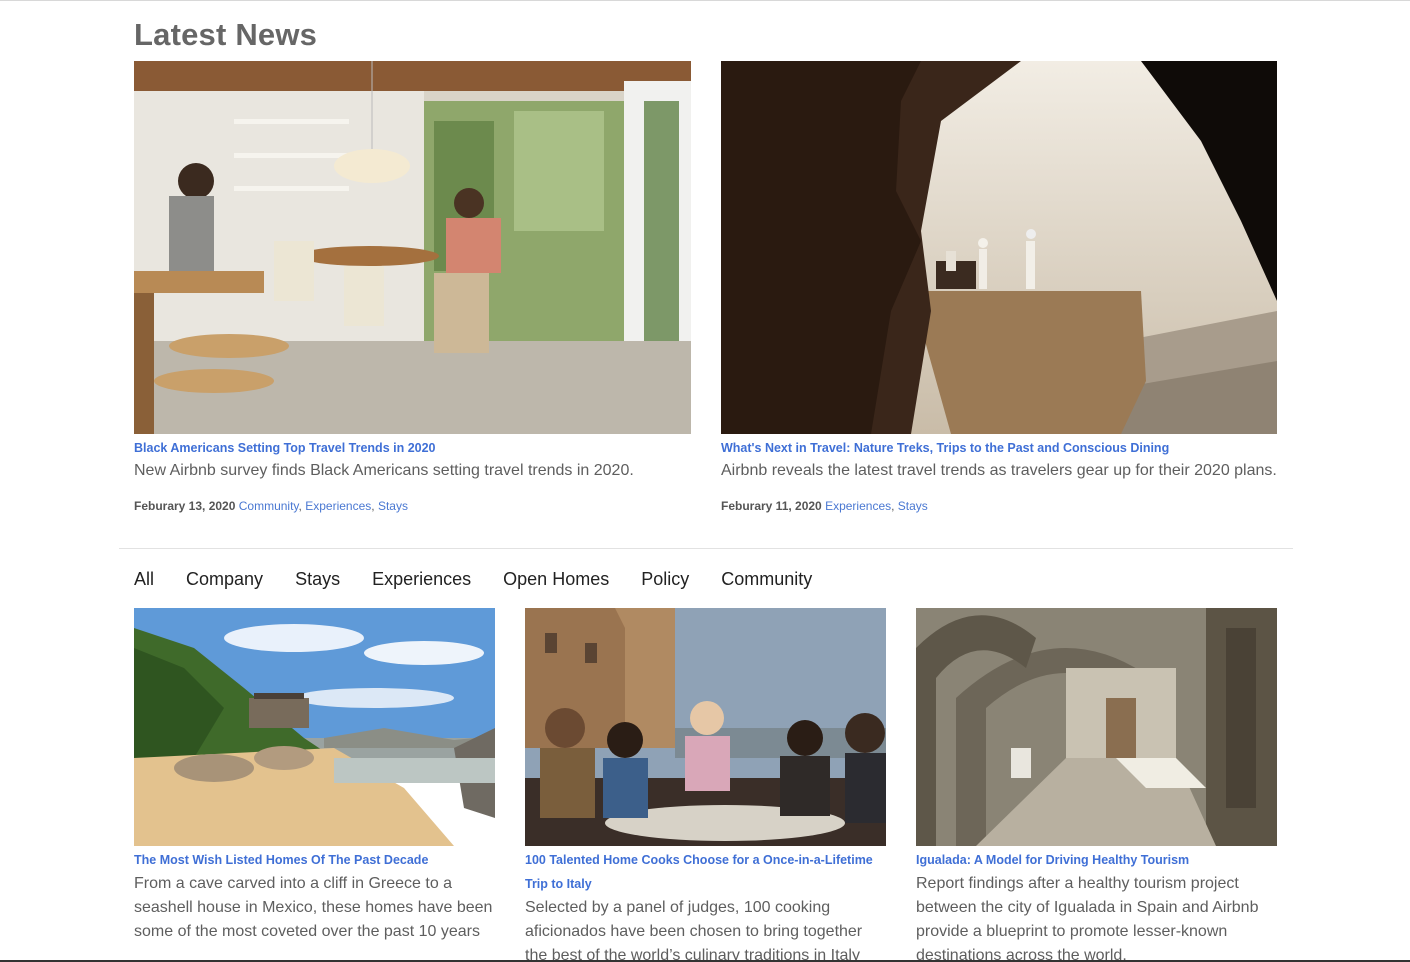 The image size is (1410, 962). I want to click on featured-date: Feburary 13, 2020, so click(185, 506).